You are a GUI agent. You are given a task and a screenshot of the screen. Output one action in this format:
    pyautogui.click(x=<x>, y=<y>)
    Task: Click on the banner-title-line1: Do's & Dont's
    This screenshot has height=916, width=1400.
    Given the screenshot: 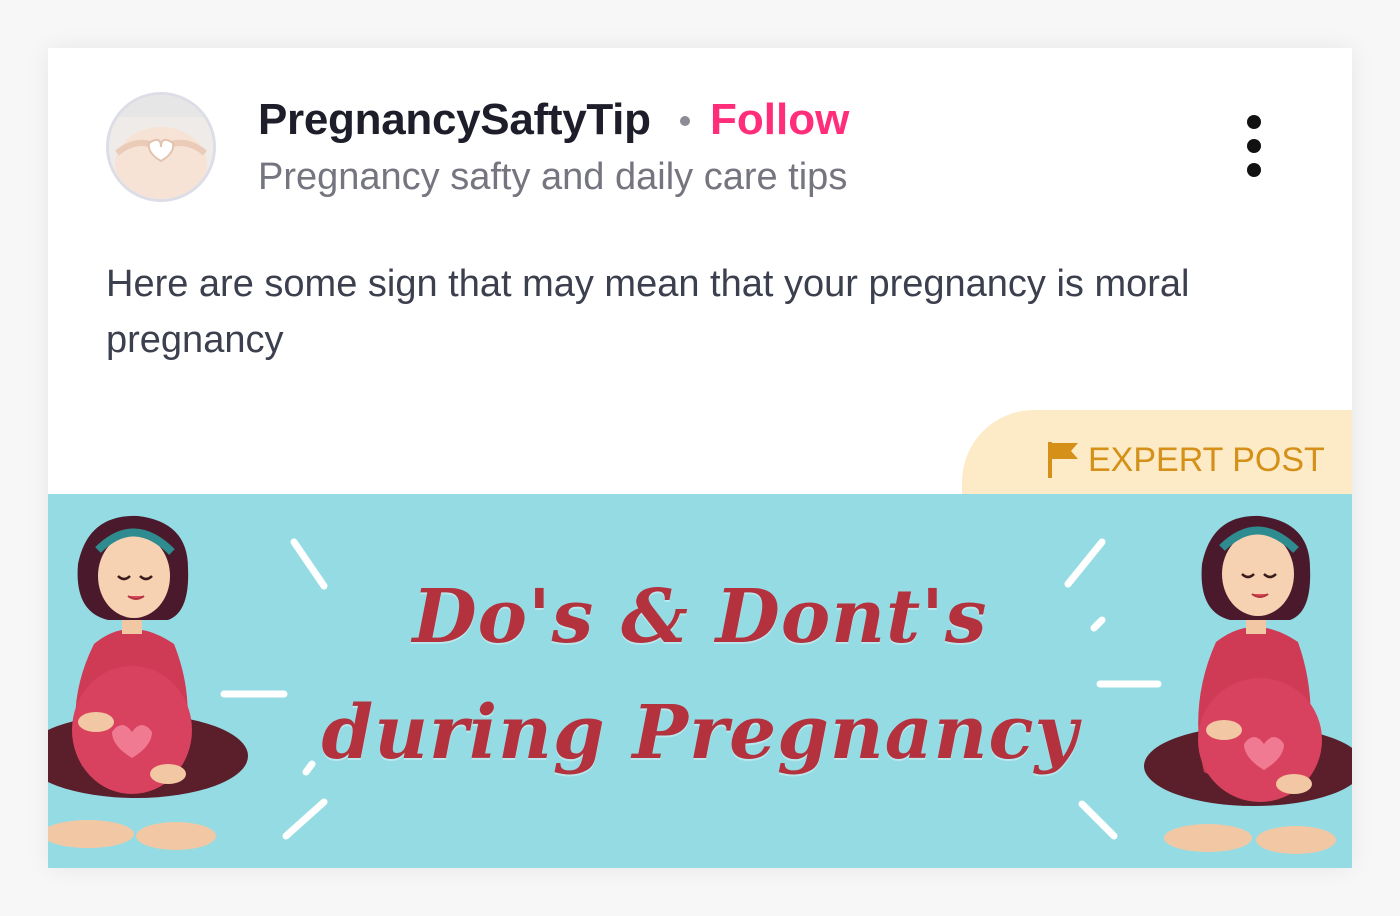 What is the action you would take?
    pyautogui.click(x=700, y=617)
    